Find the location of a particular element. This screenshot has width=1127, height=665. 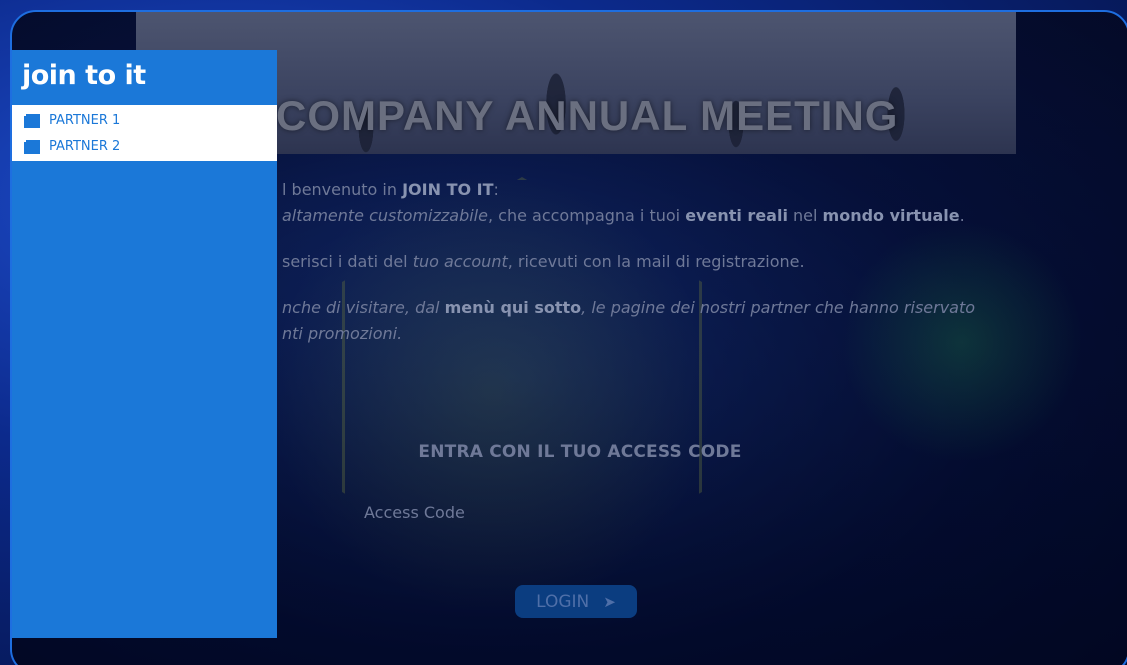

intro-italic: altamente customizzabile is located at coordinates (385, 215).